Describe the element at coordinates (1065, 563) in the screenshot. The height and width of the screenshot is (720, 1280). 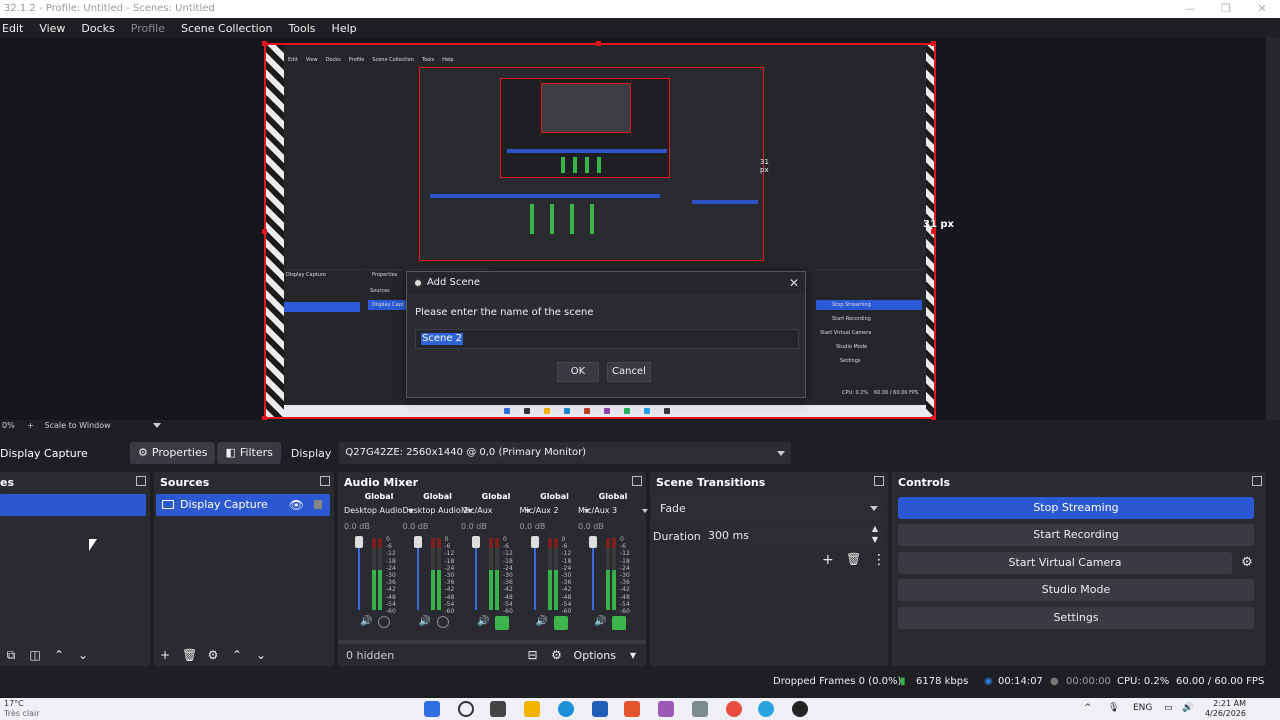
I see `start-virtual-camera-button: Start Virtual Camera` at that location.